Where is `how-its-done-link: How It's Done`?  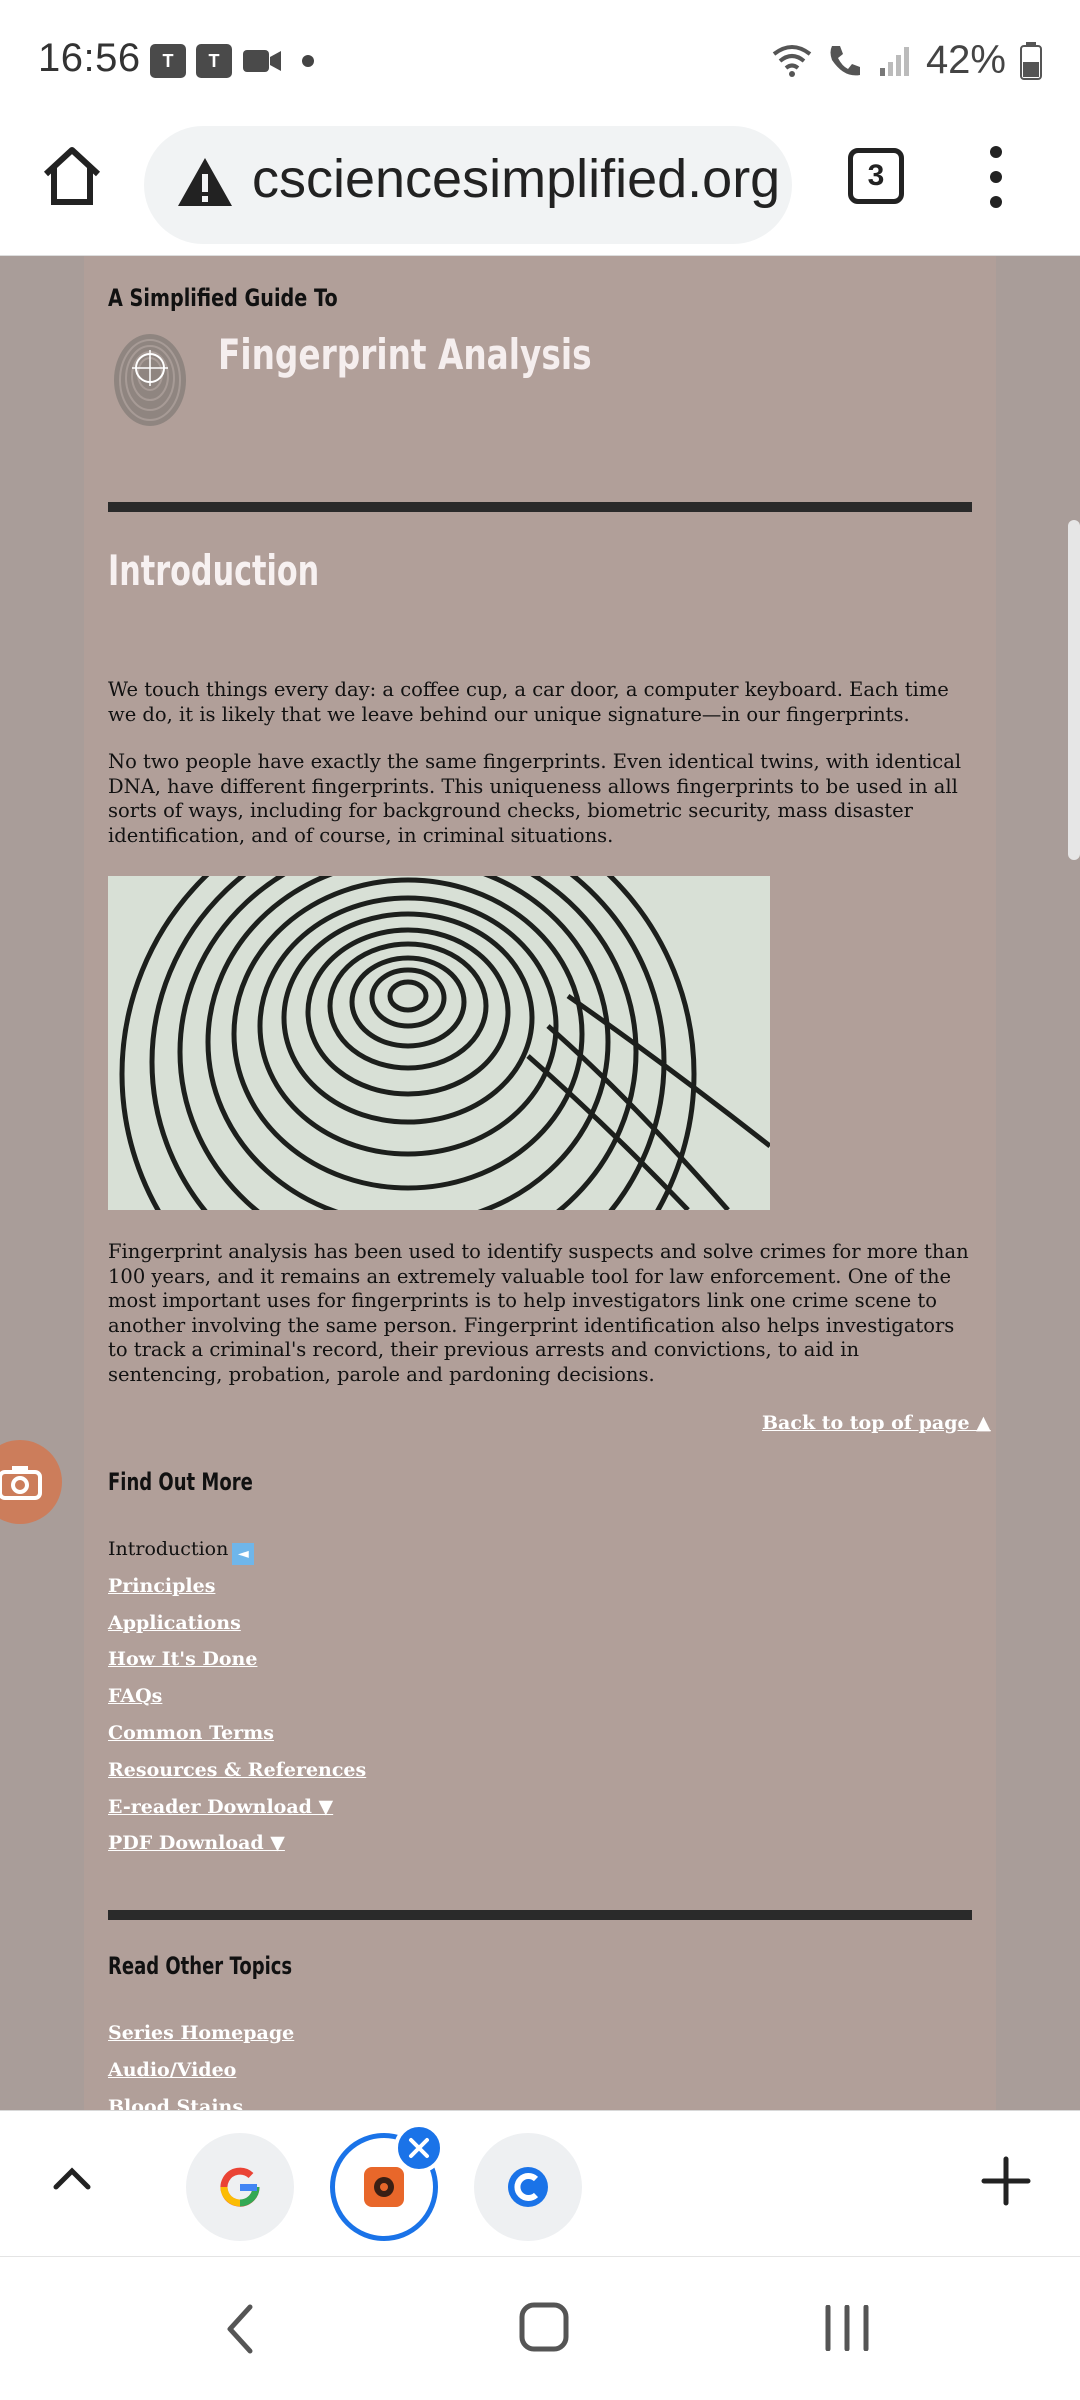
how-its-done-link: How It's Done is located at coordinates (182, 1659).